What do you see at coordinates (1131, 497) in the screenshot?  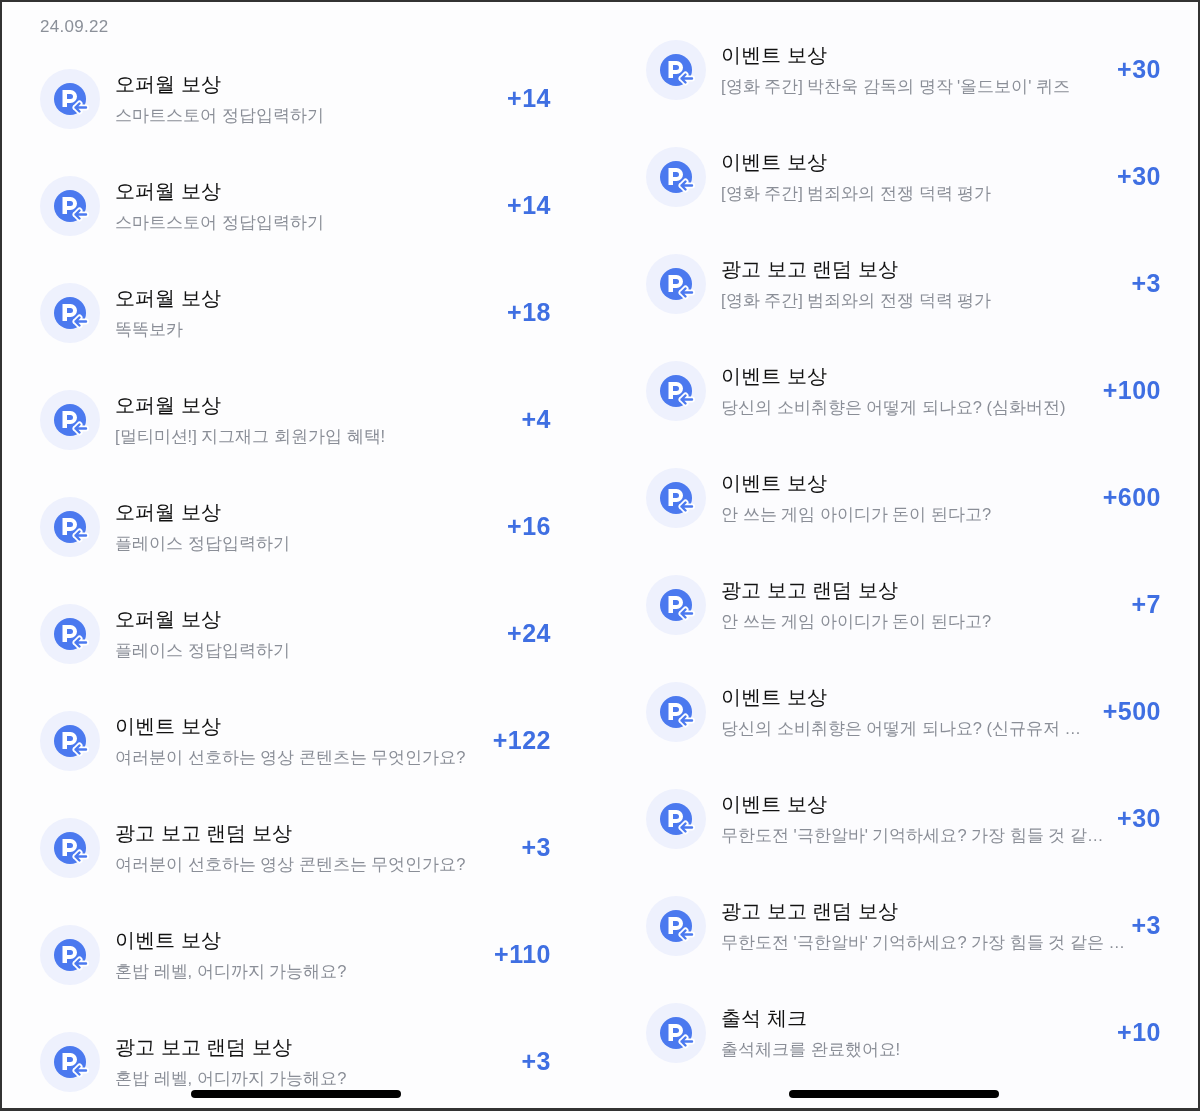 I see `points-amount: +600` at bounding box center [1131, 497].